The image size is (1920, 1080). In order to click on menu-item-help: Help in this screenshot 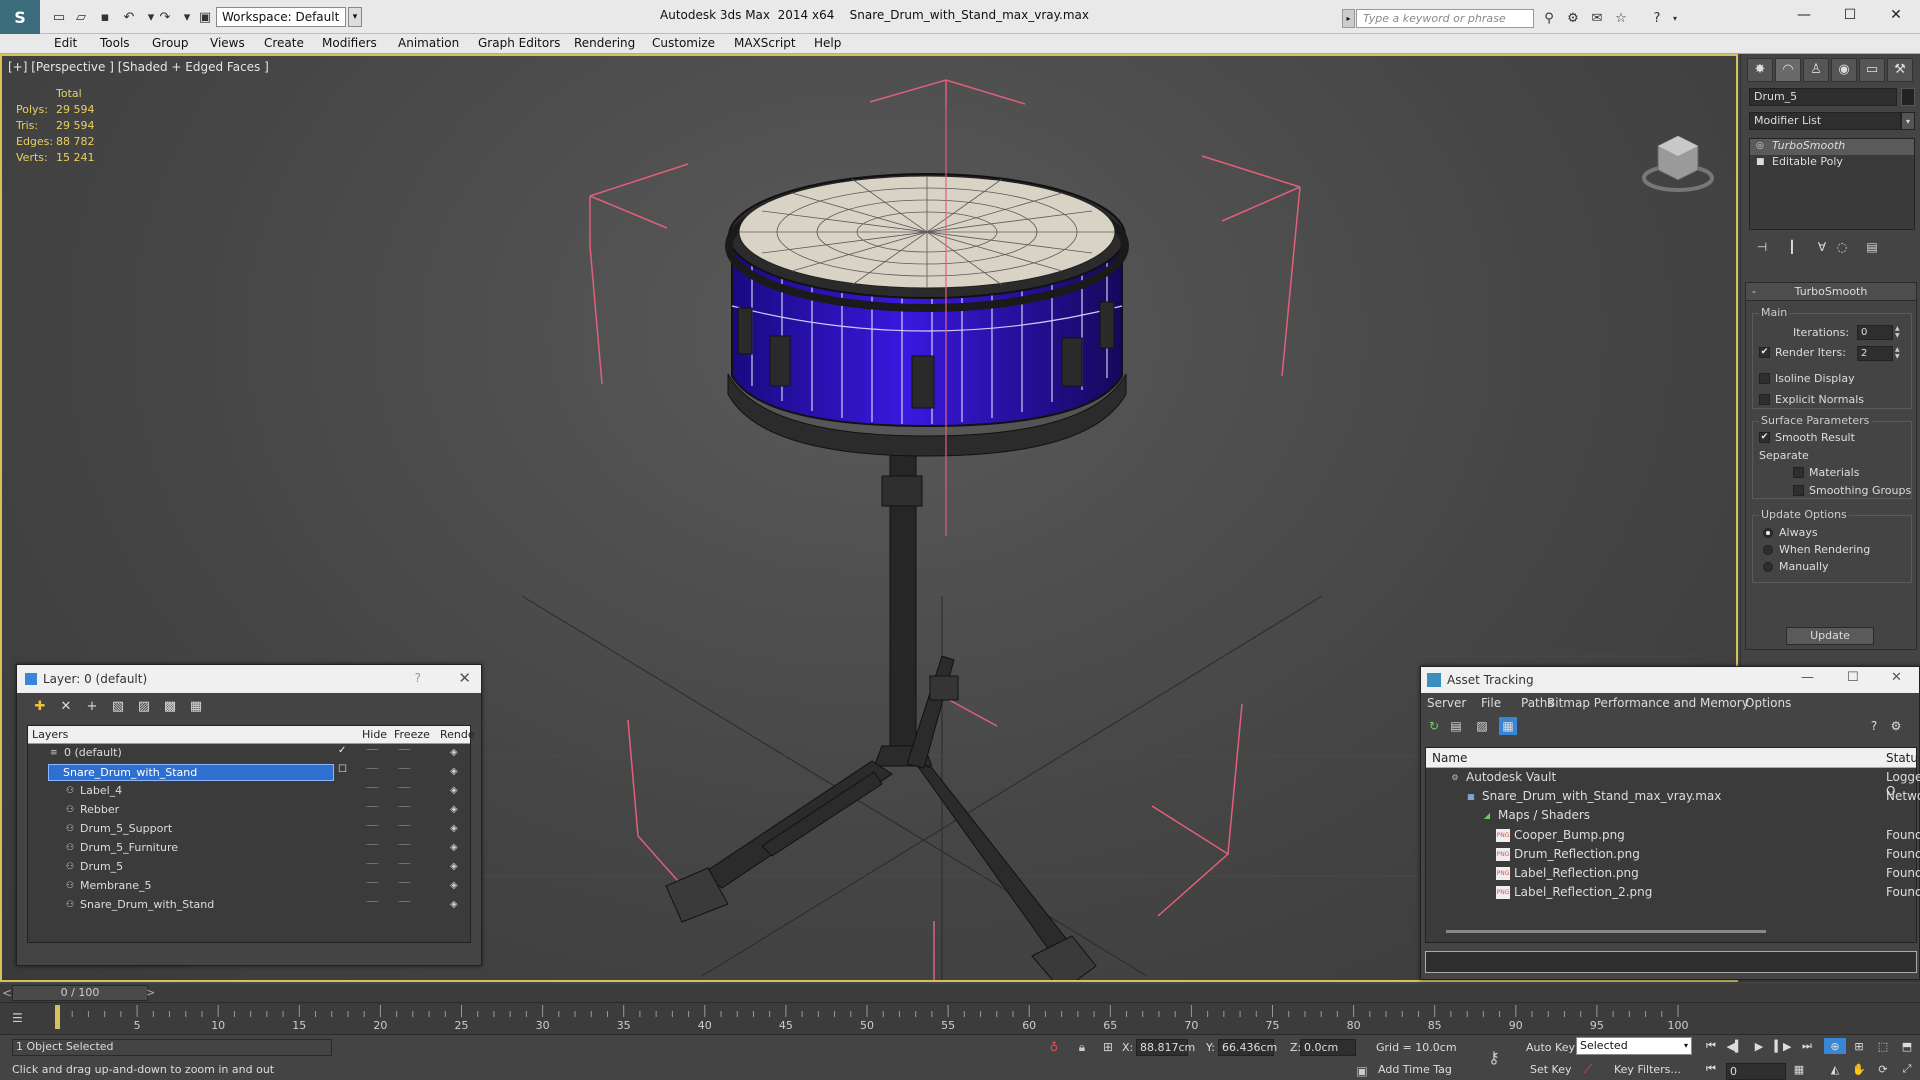, I will do `click(827, 43)`.